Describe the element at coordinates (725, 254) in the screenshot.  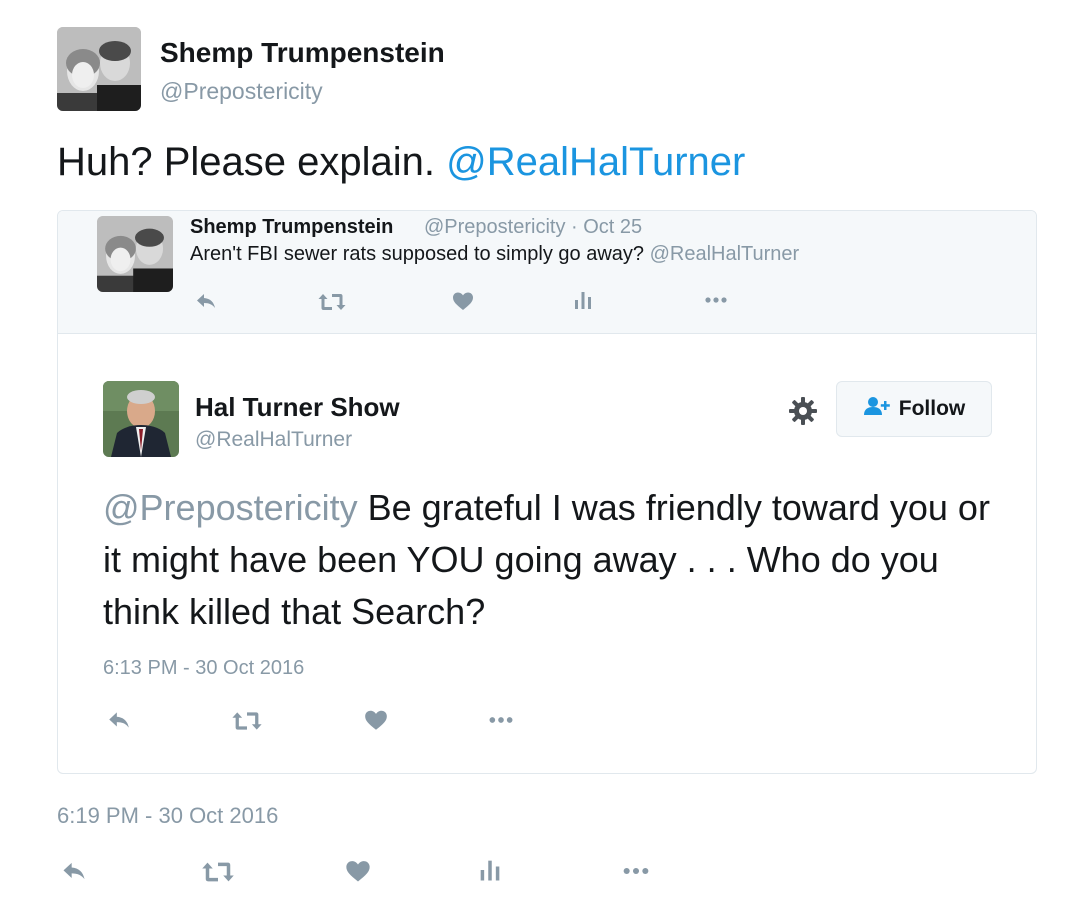
I see `reply-mention-link: @RealHalTurner` at that location.